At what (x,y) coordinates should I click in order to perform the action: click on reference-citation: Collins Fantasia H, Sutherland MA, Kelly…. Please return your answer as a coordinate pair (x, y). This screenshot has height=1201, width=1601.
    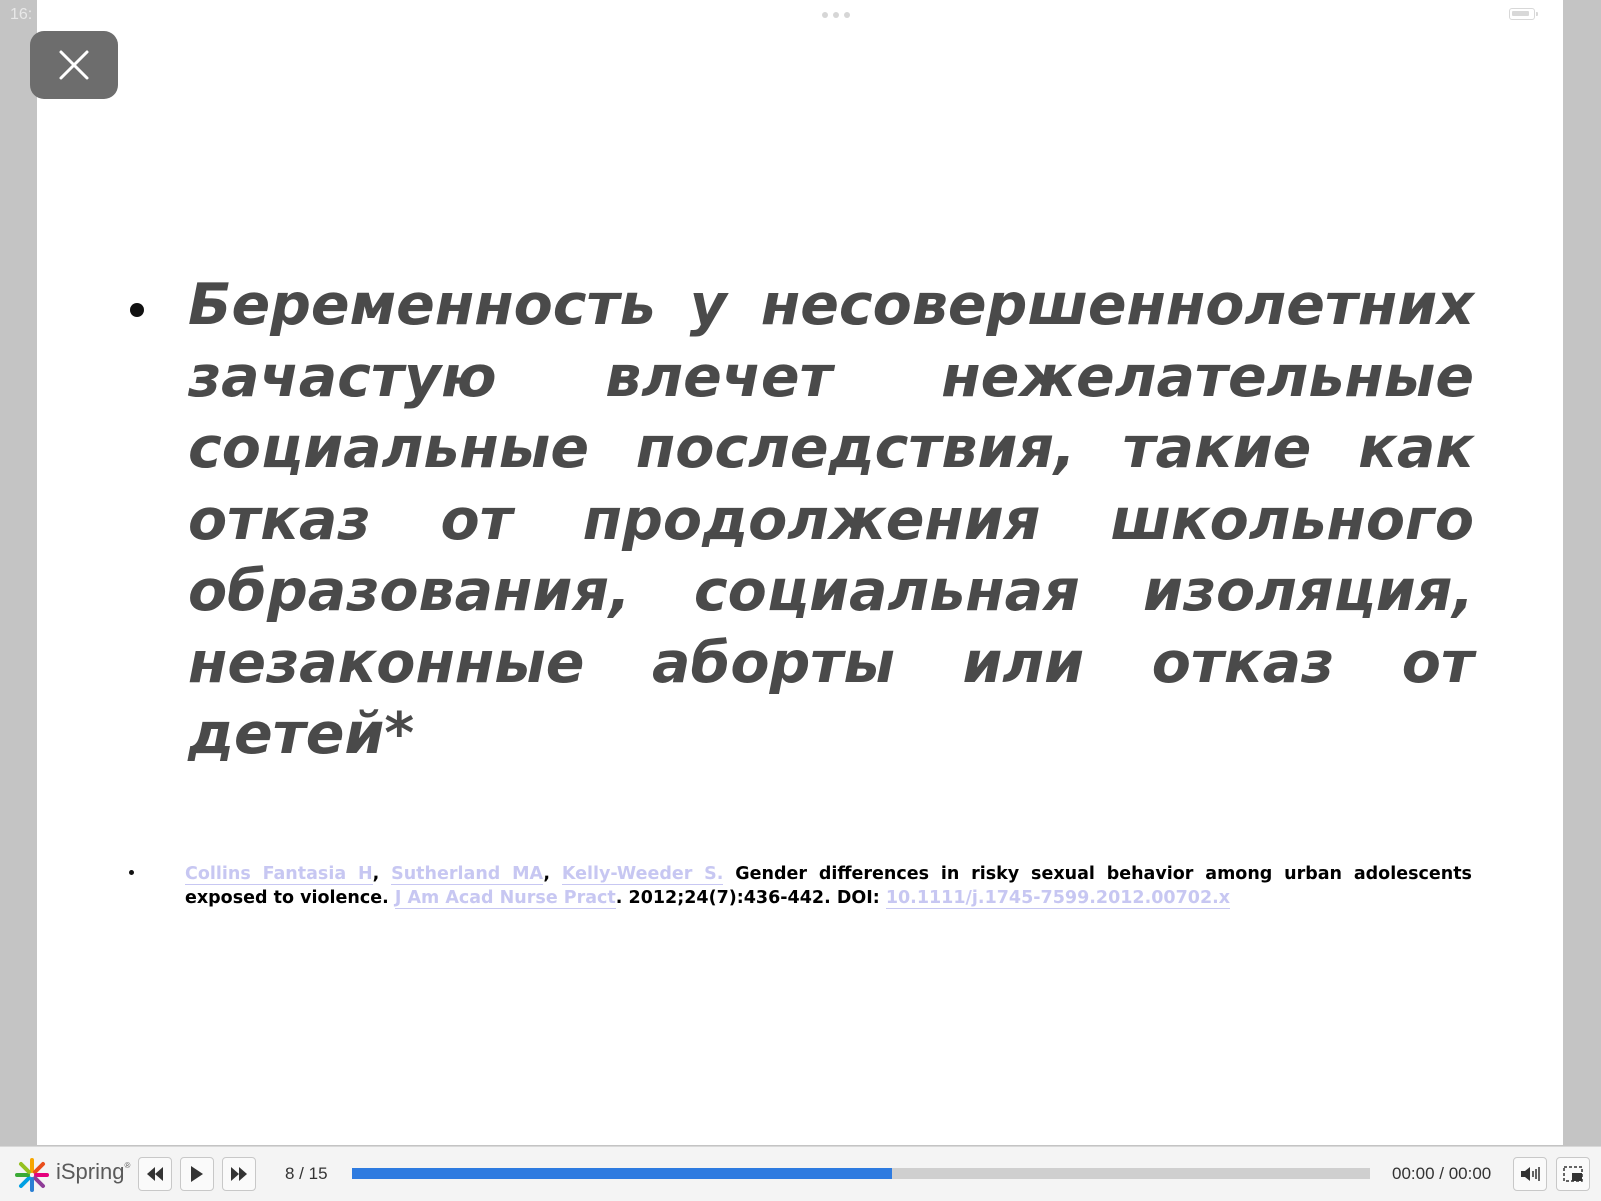
    Looking at the image, I should click on (828, 886).